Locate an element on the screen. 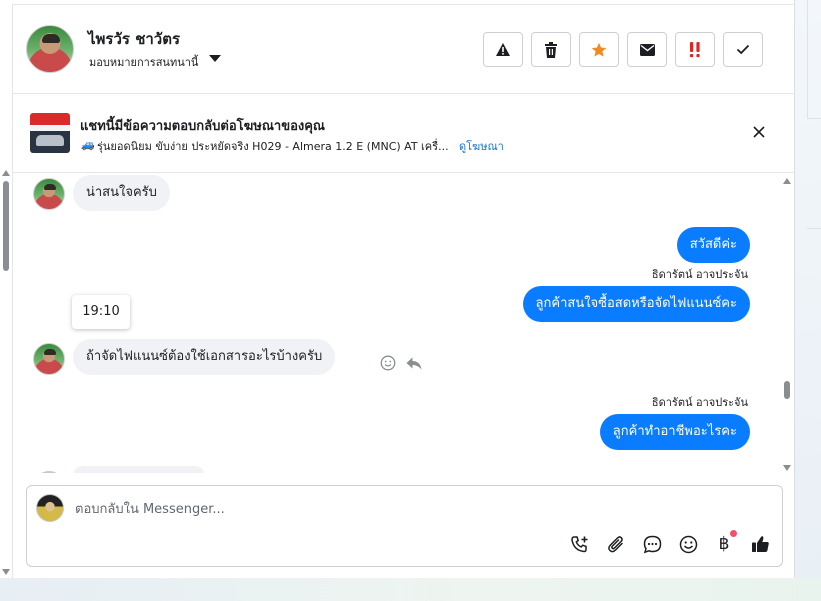 The image size is (821, 601). chat-bubble-icon is located at coordinates (652, 544).